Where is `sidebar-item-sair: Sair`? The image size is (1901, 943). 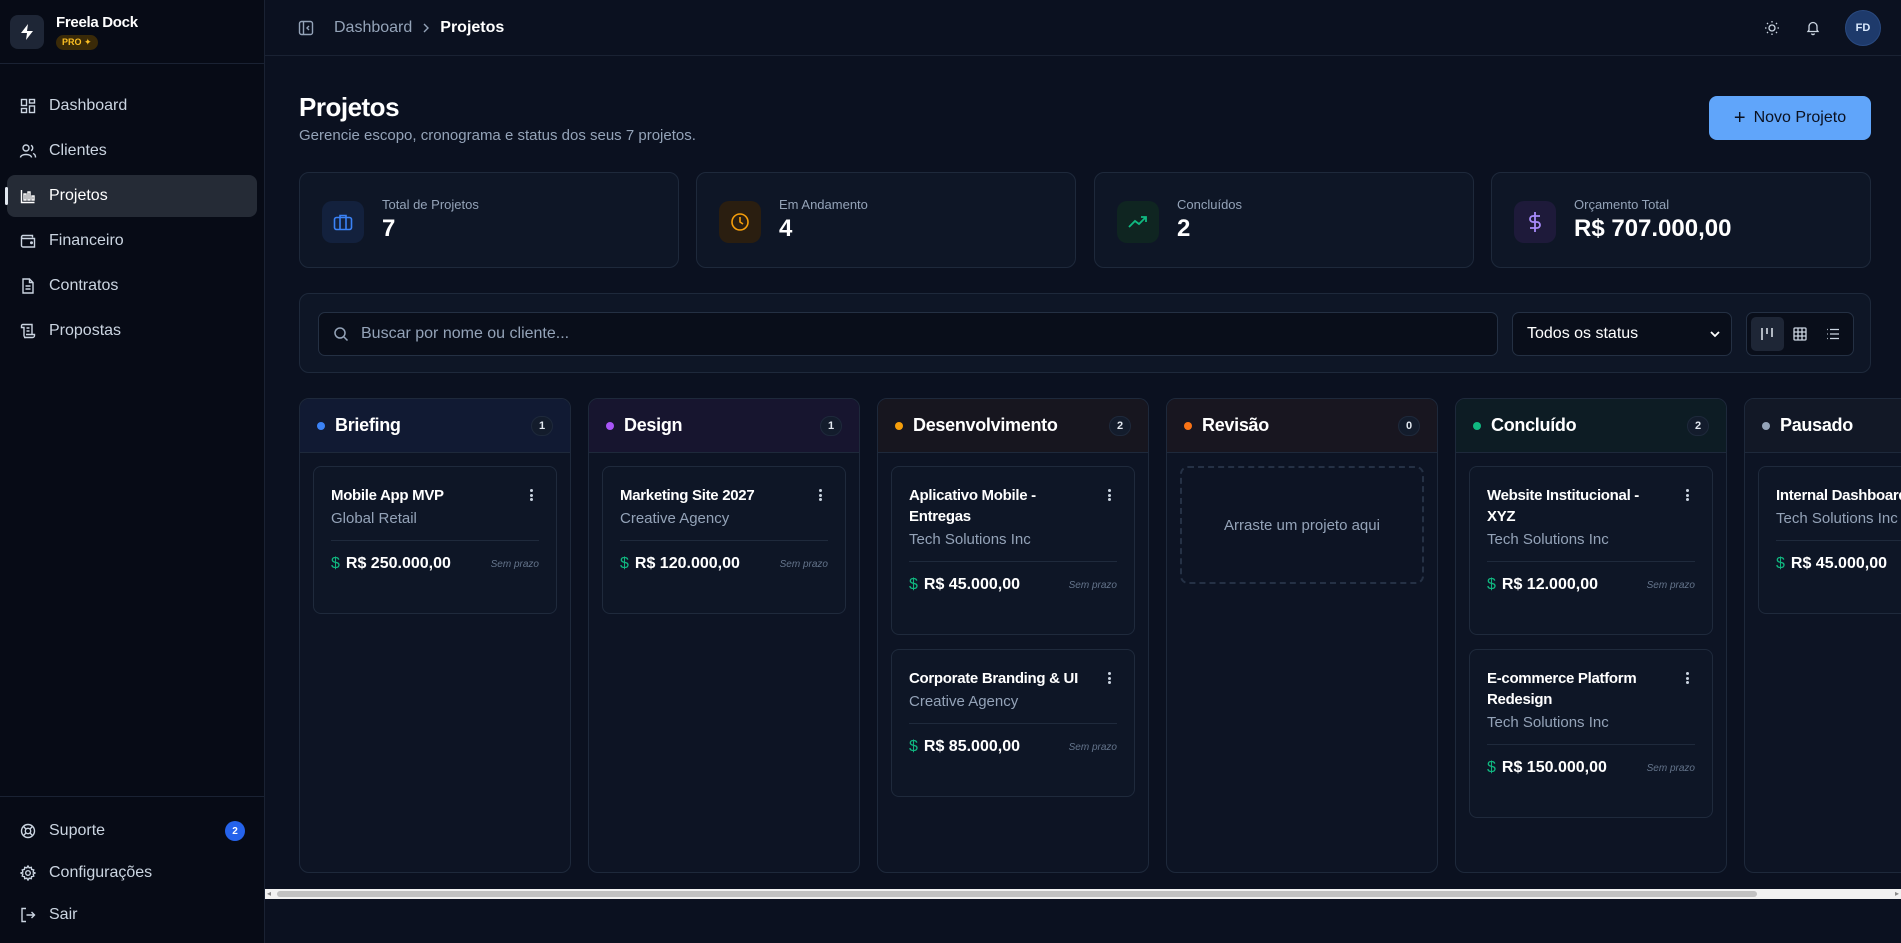 sidebar-item-sair: Sair is located at coordinates (132, 915).